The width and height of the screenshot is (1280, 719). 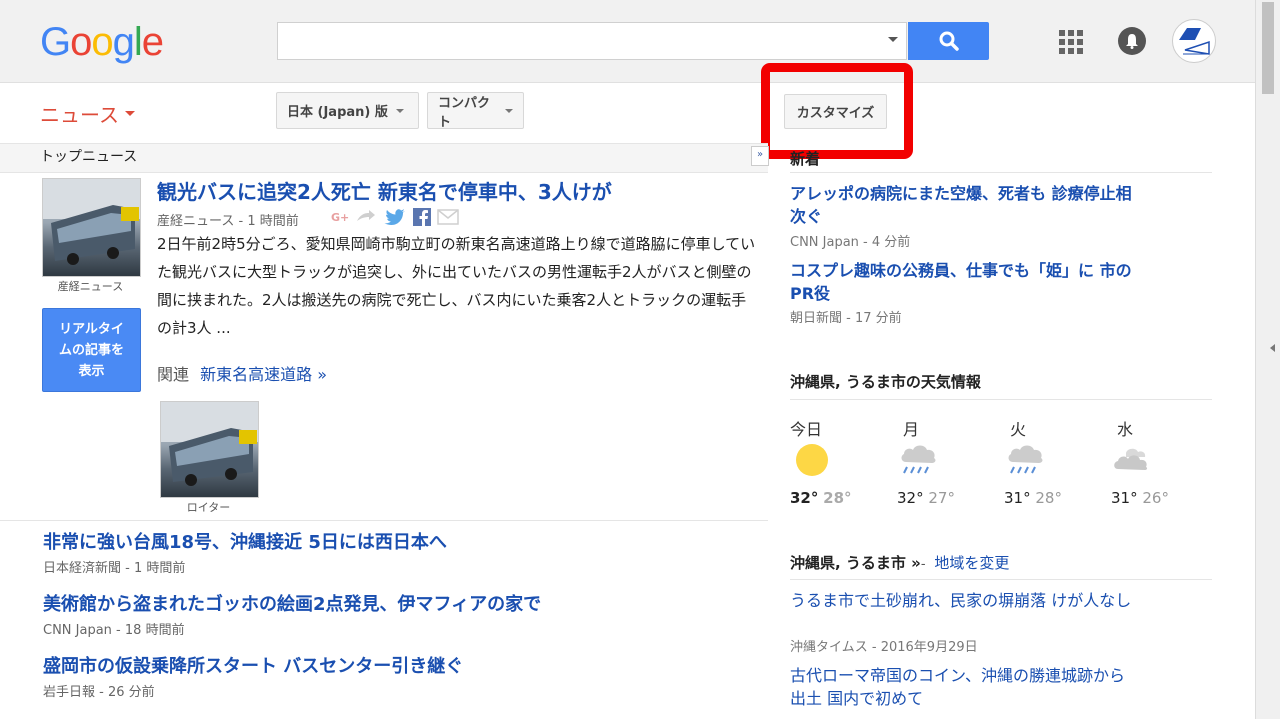 What do you see at coordinates (1131, 459) in the screenshot?
I see `cloud-icon` at bounding box center [1131, 459].